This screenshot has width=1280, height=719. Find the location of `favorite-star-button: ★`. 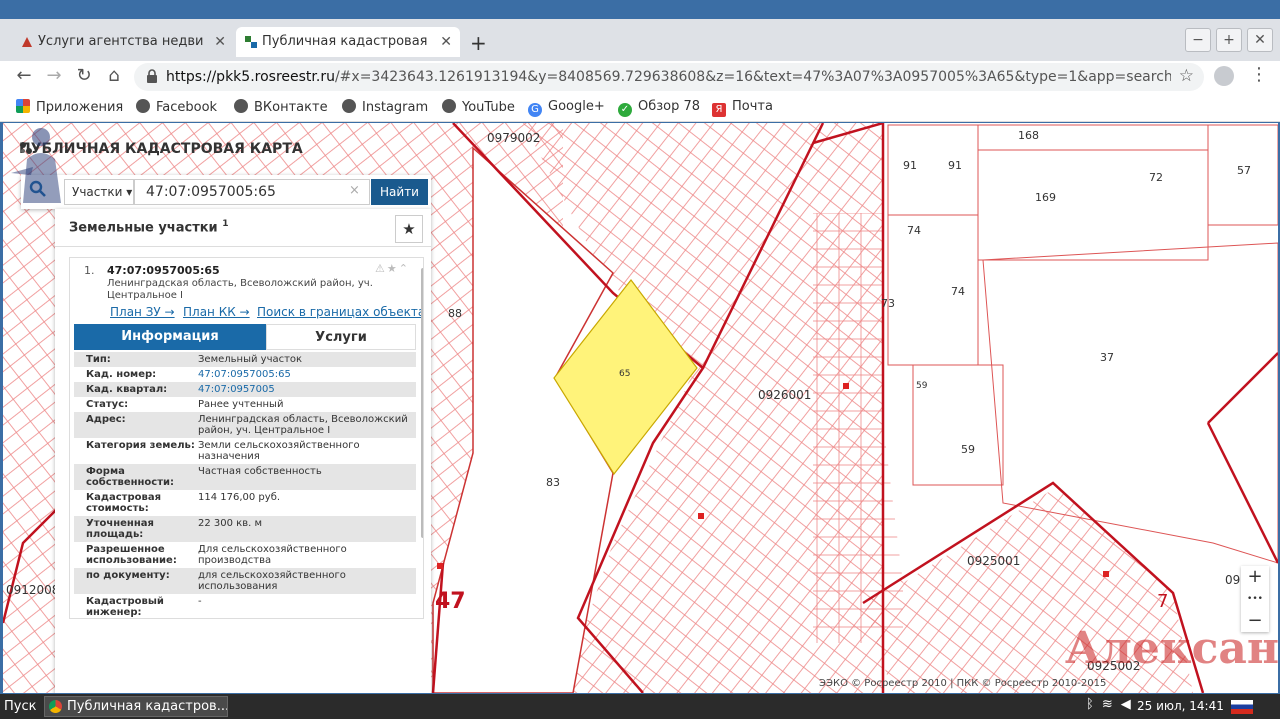

favorite-star-button: ★ is located at coordinates (409, 229).